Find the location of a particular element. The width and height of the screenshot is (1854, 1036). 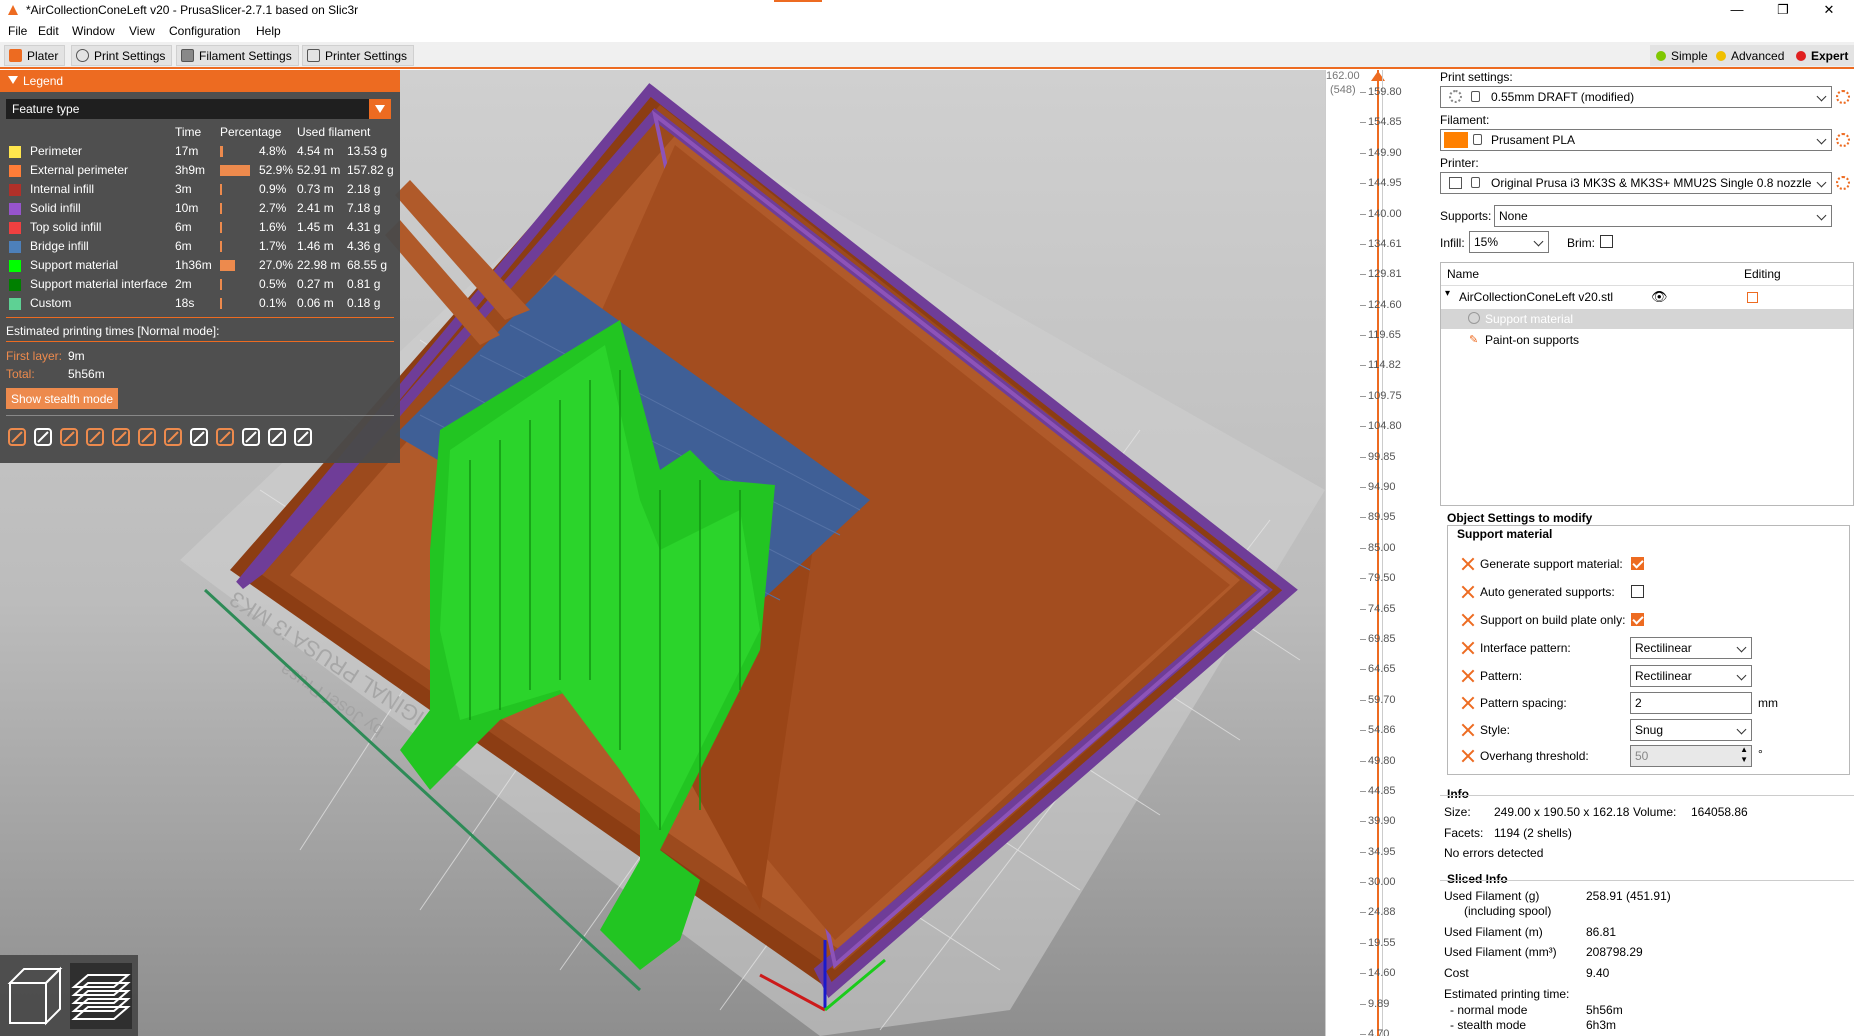

legend-row-internal-infill: Internal infill 3m 0.9% 0.73 m 2.18 g is located at coordinates (200, 189).